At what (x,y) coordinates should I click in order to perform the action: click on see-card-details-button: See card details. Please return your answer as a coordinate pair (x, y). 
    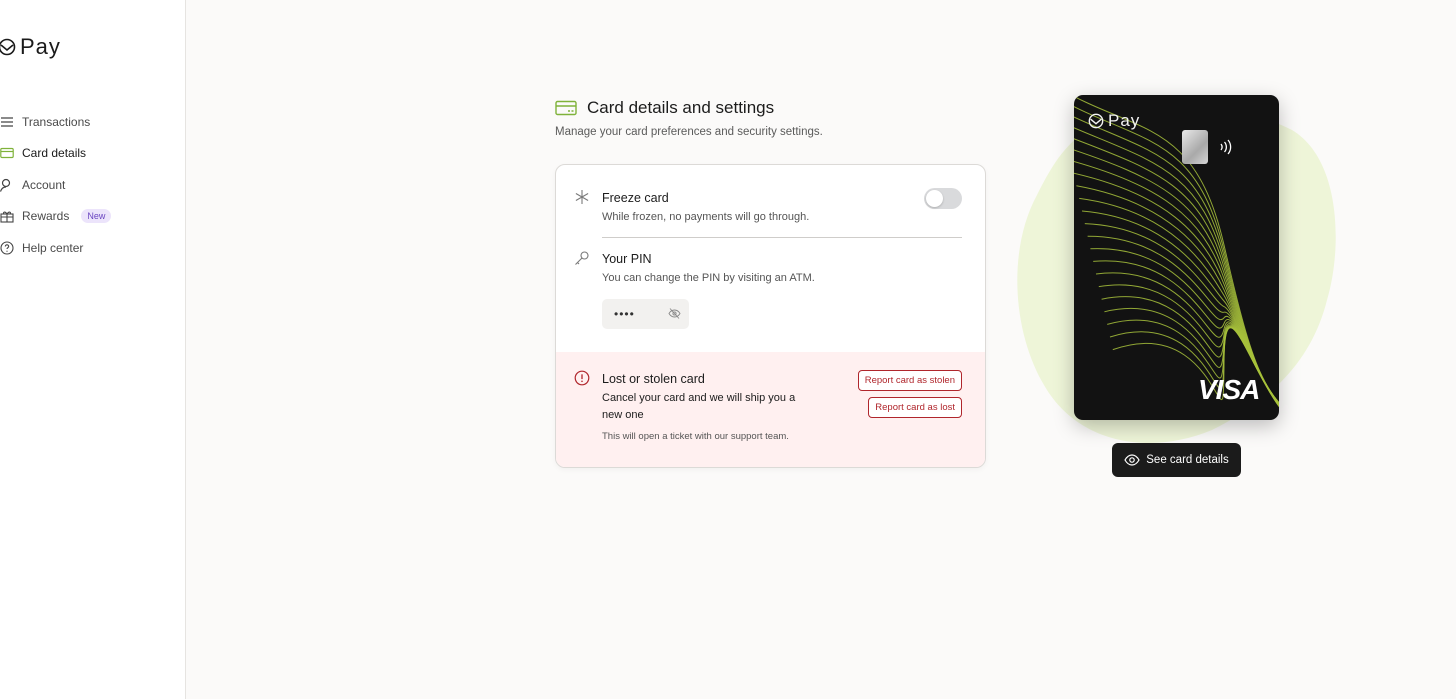
    Looking at the image, I should click on (1176, 460).